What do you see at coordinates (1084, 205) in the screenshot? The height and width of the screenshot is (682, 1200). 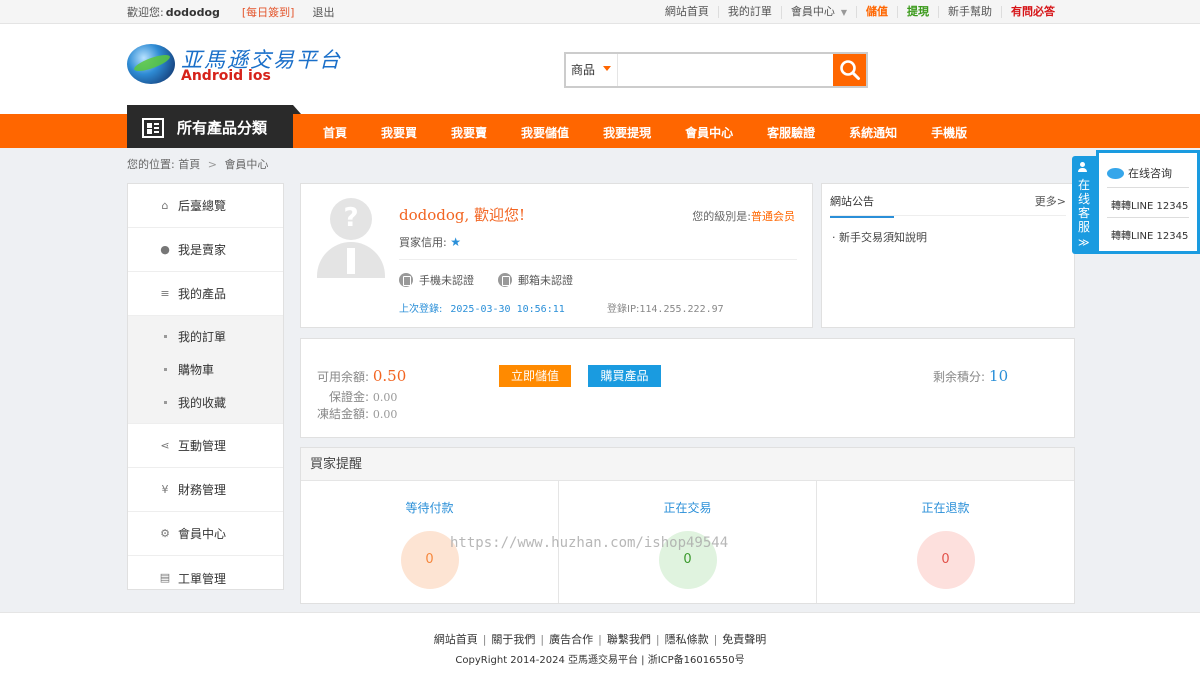 I see `online-service-tab: 在线客服 ≫` at bounding box center [1084, 205].